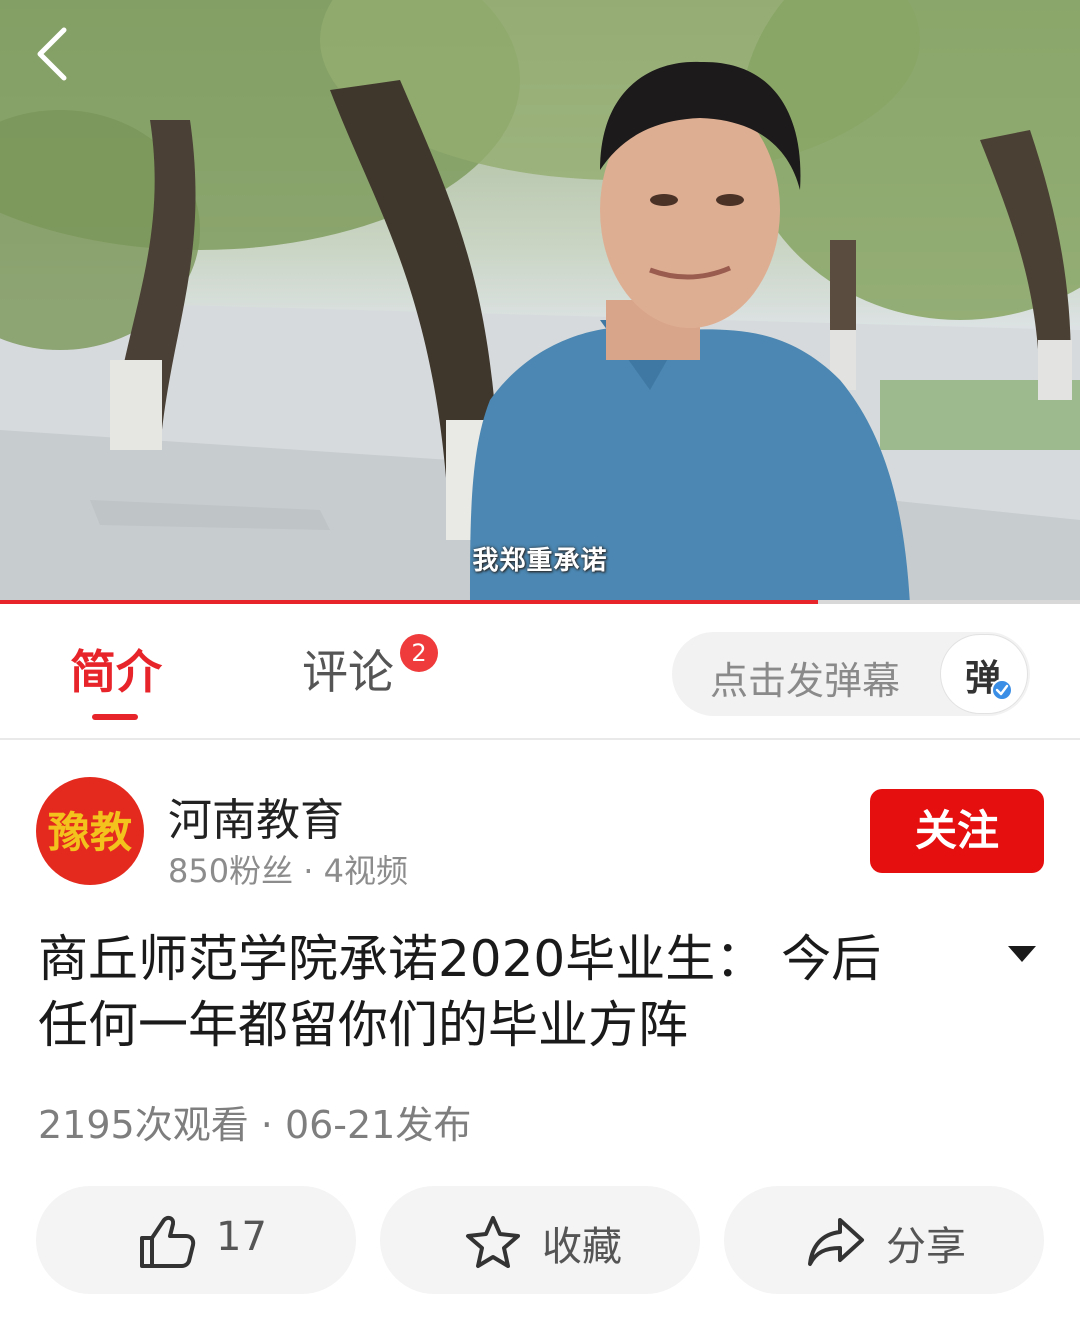 This screenshot has height=1338, width=1080. I want to click on active-tab-indicator, so click(115, 717).